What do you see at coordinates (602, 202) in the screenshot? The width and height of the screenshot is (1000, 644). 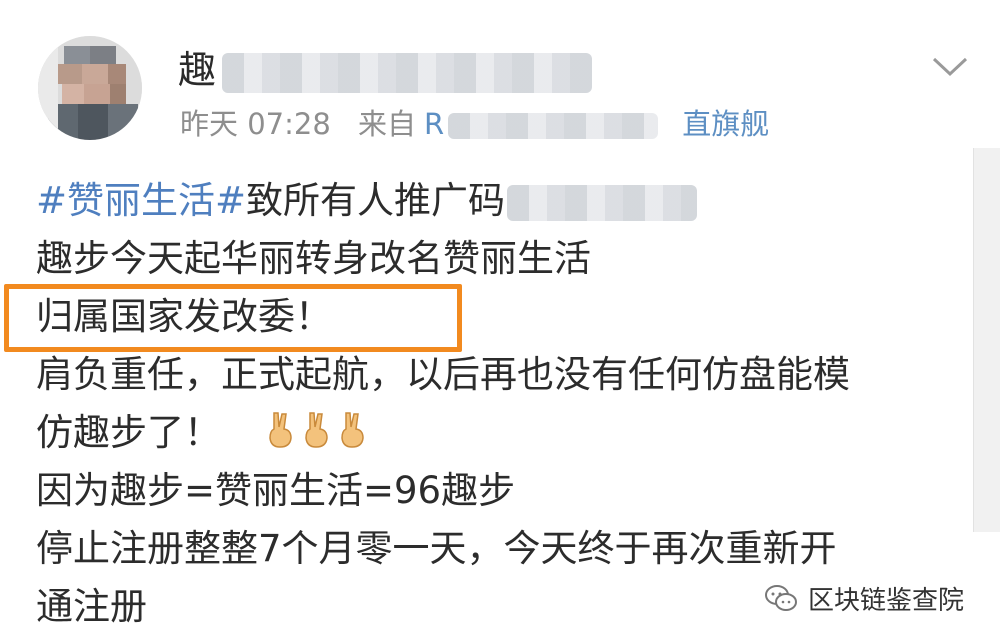 I see `content-blur` at bounding box center [602, 202].